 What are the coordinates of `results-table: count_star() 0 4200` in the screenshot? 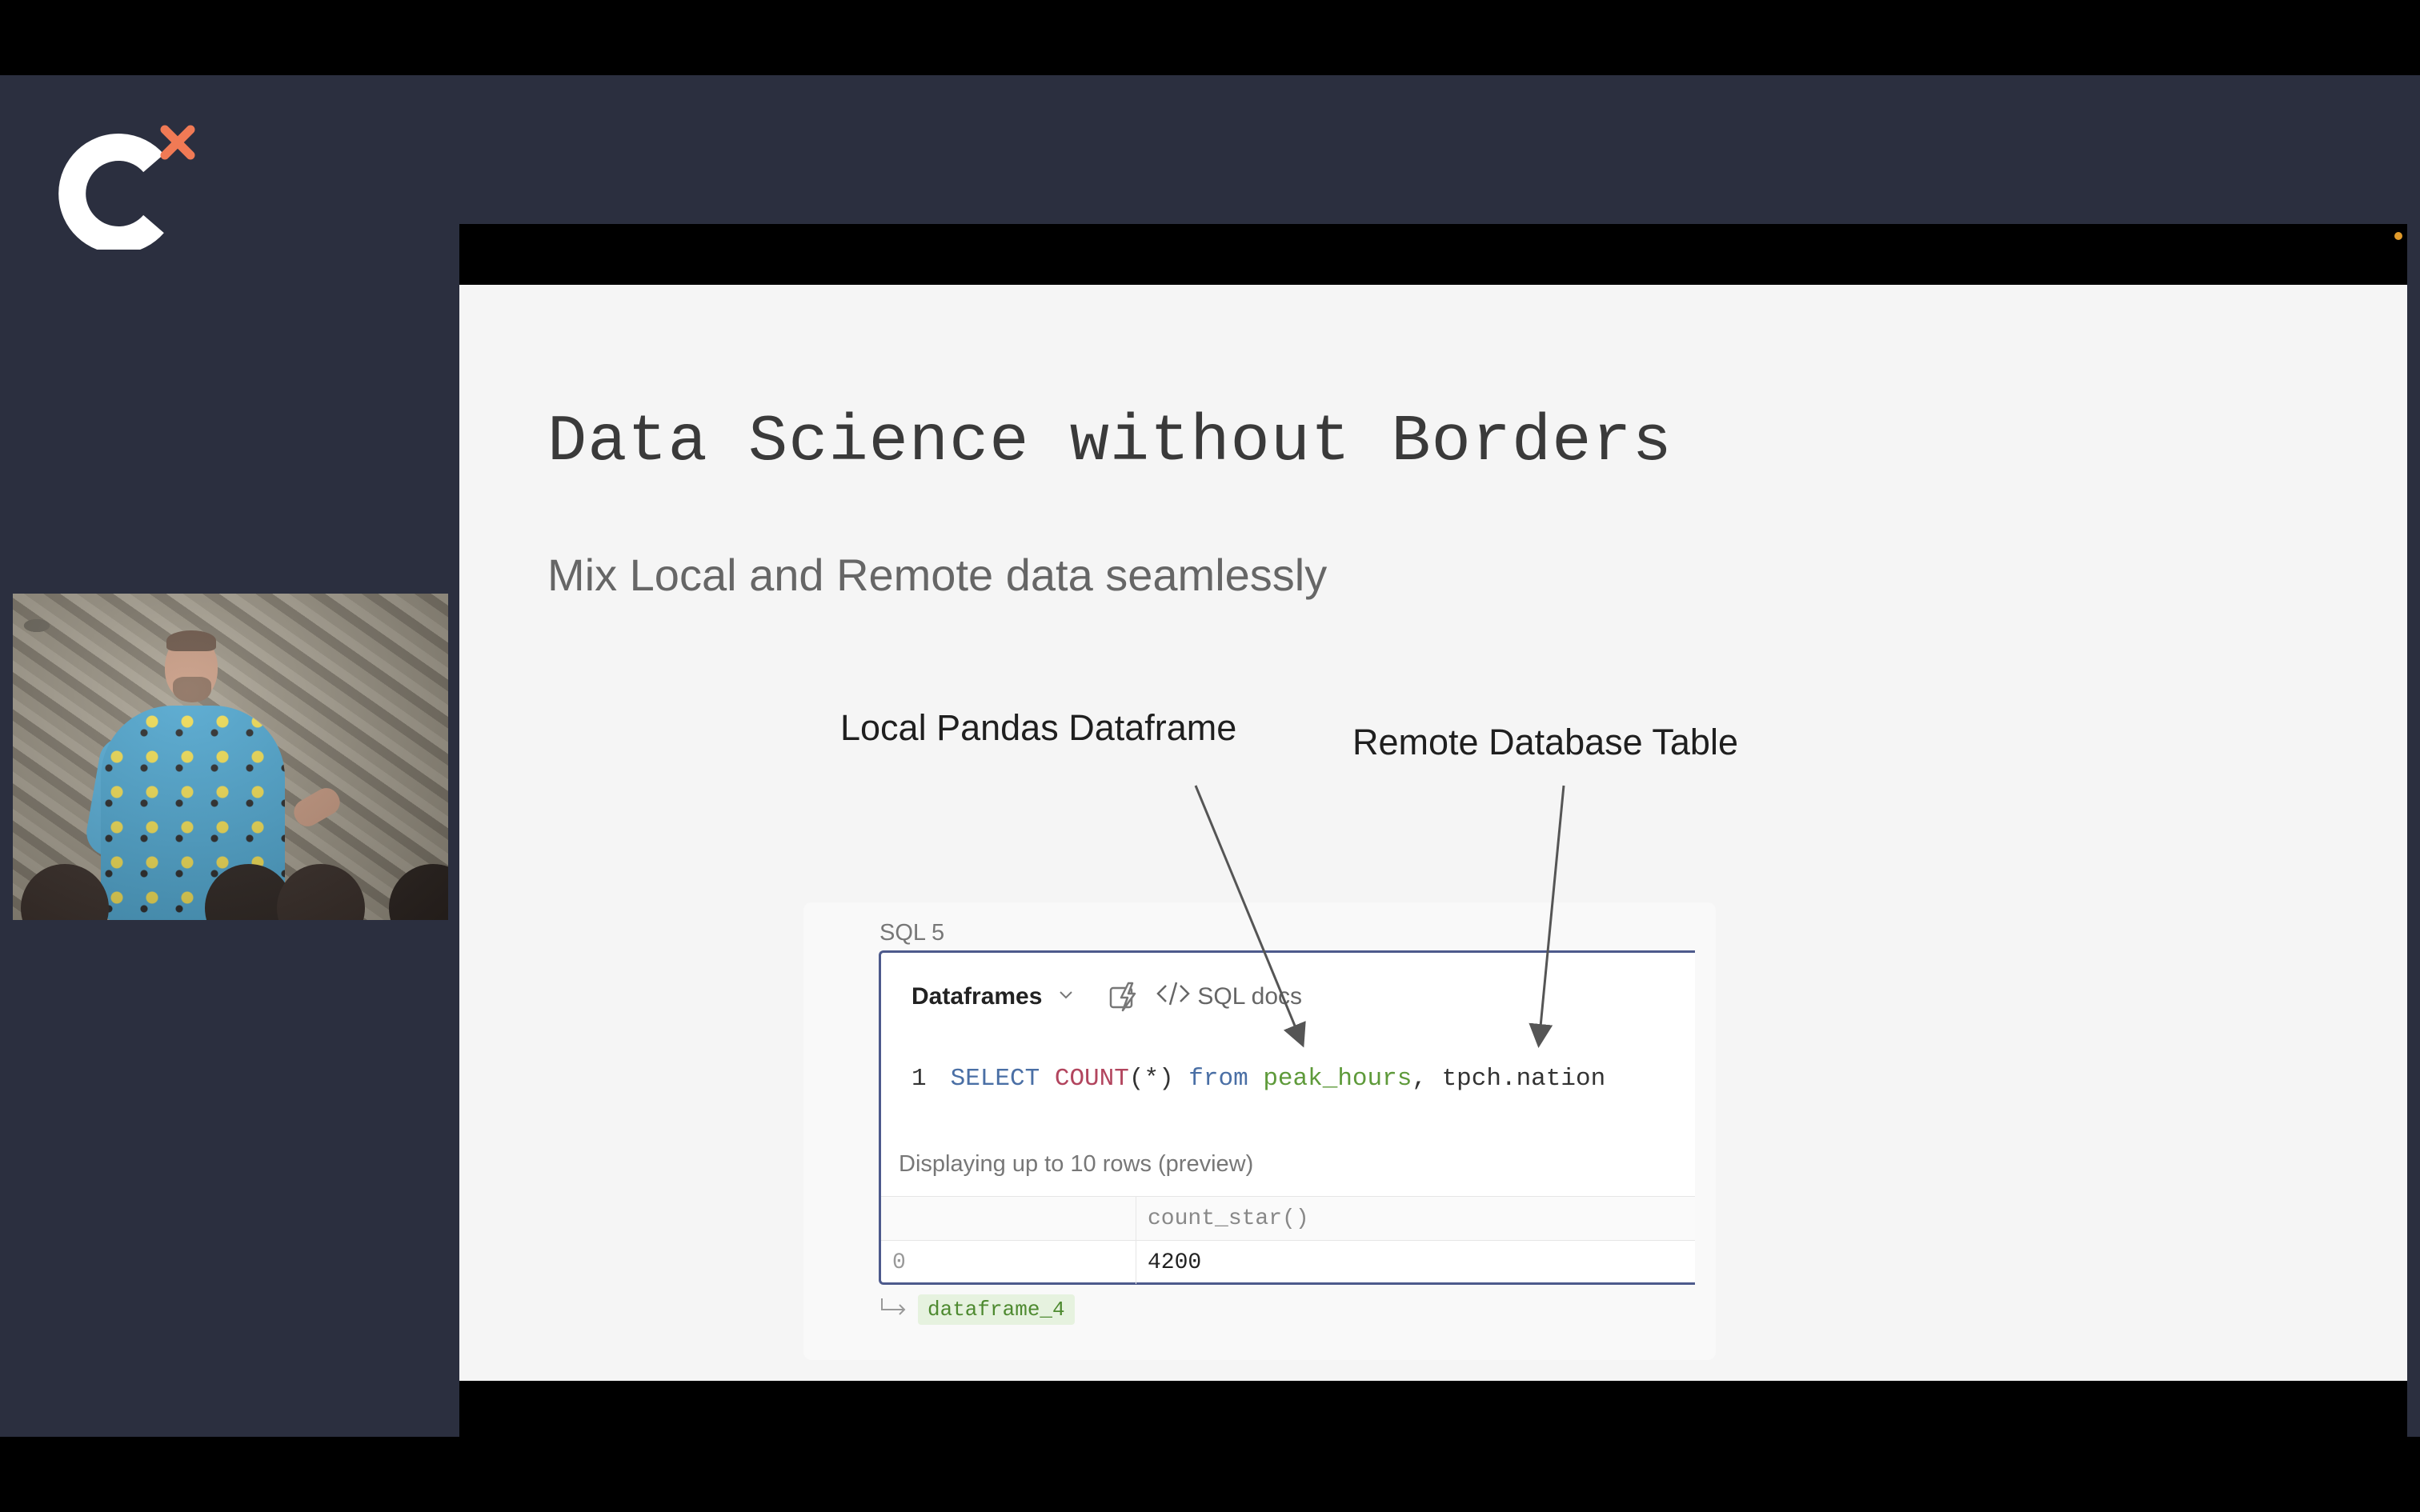 It's located at (1288, 1240).